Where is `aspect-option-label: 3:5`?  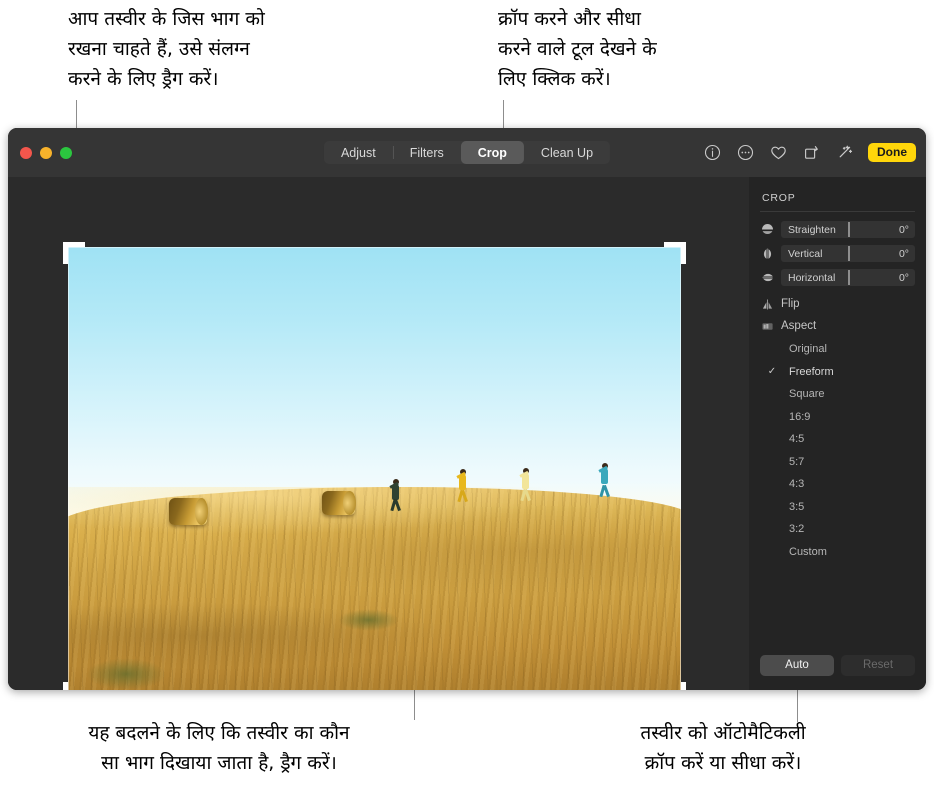 aspect-option-label: 3:5 is located at coordinates (797, 506).